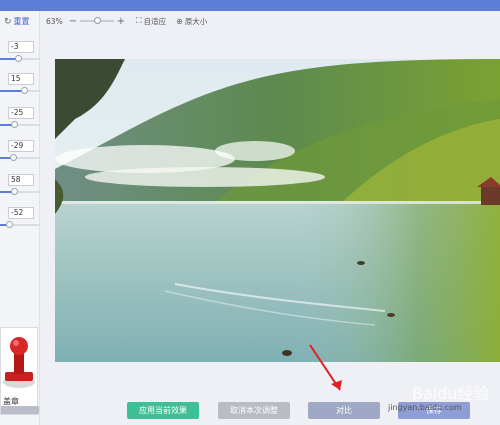 Image resolution: width=500 pixels, height=425 pixels. I want to click on zoom-out-button: −, so click(73, 21).